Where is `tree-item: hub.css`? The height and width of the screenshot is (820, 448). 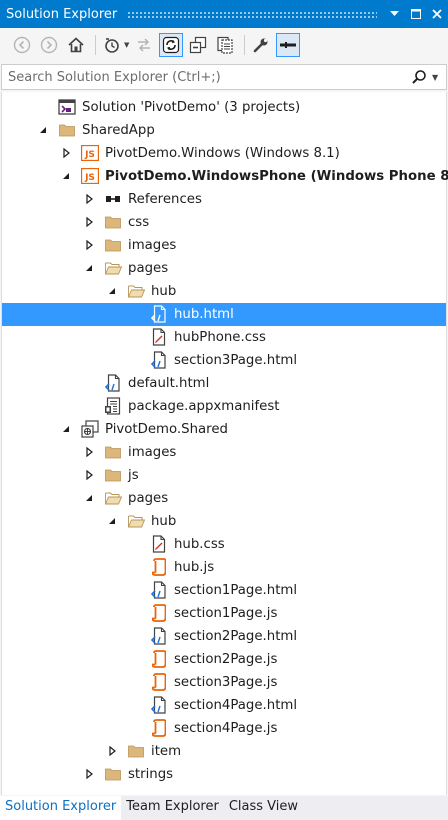 tree-item: hub.css is located at coordinates (224, 544).